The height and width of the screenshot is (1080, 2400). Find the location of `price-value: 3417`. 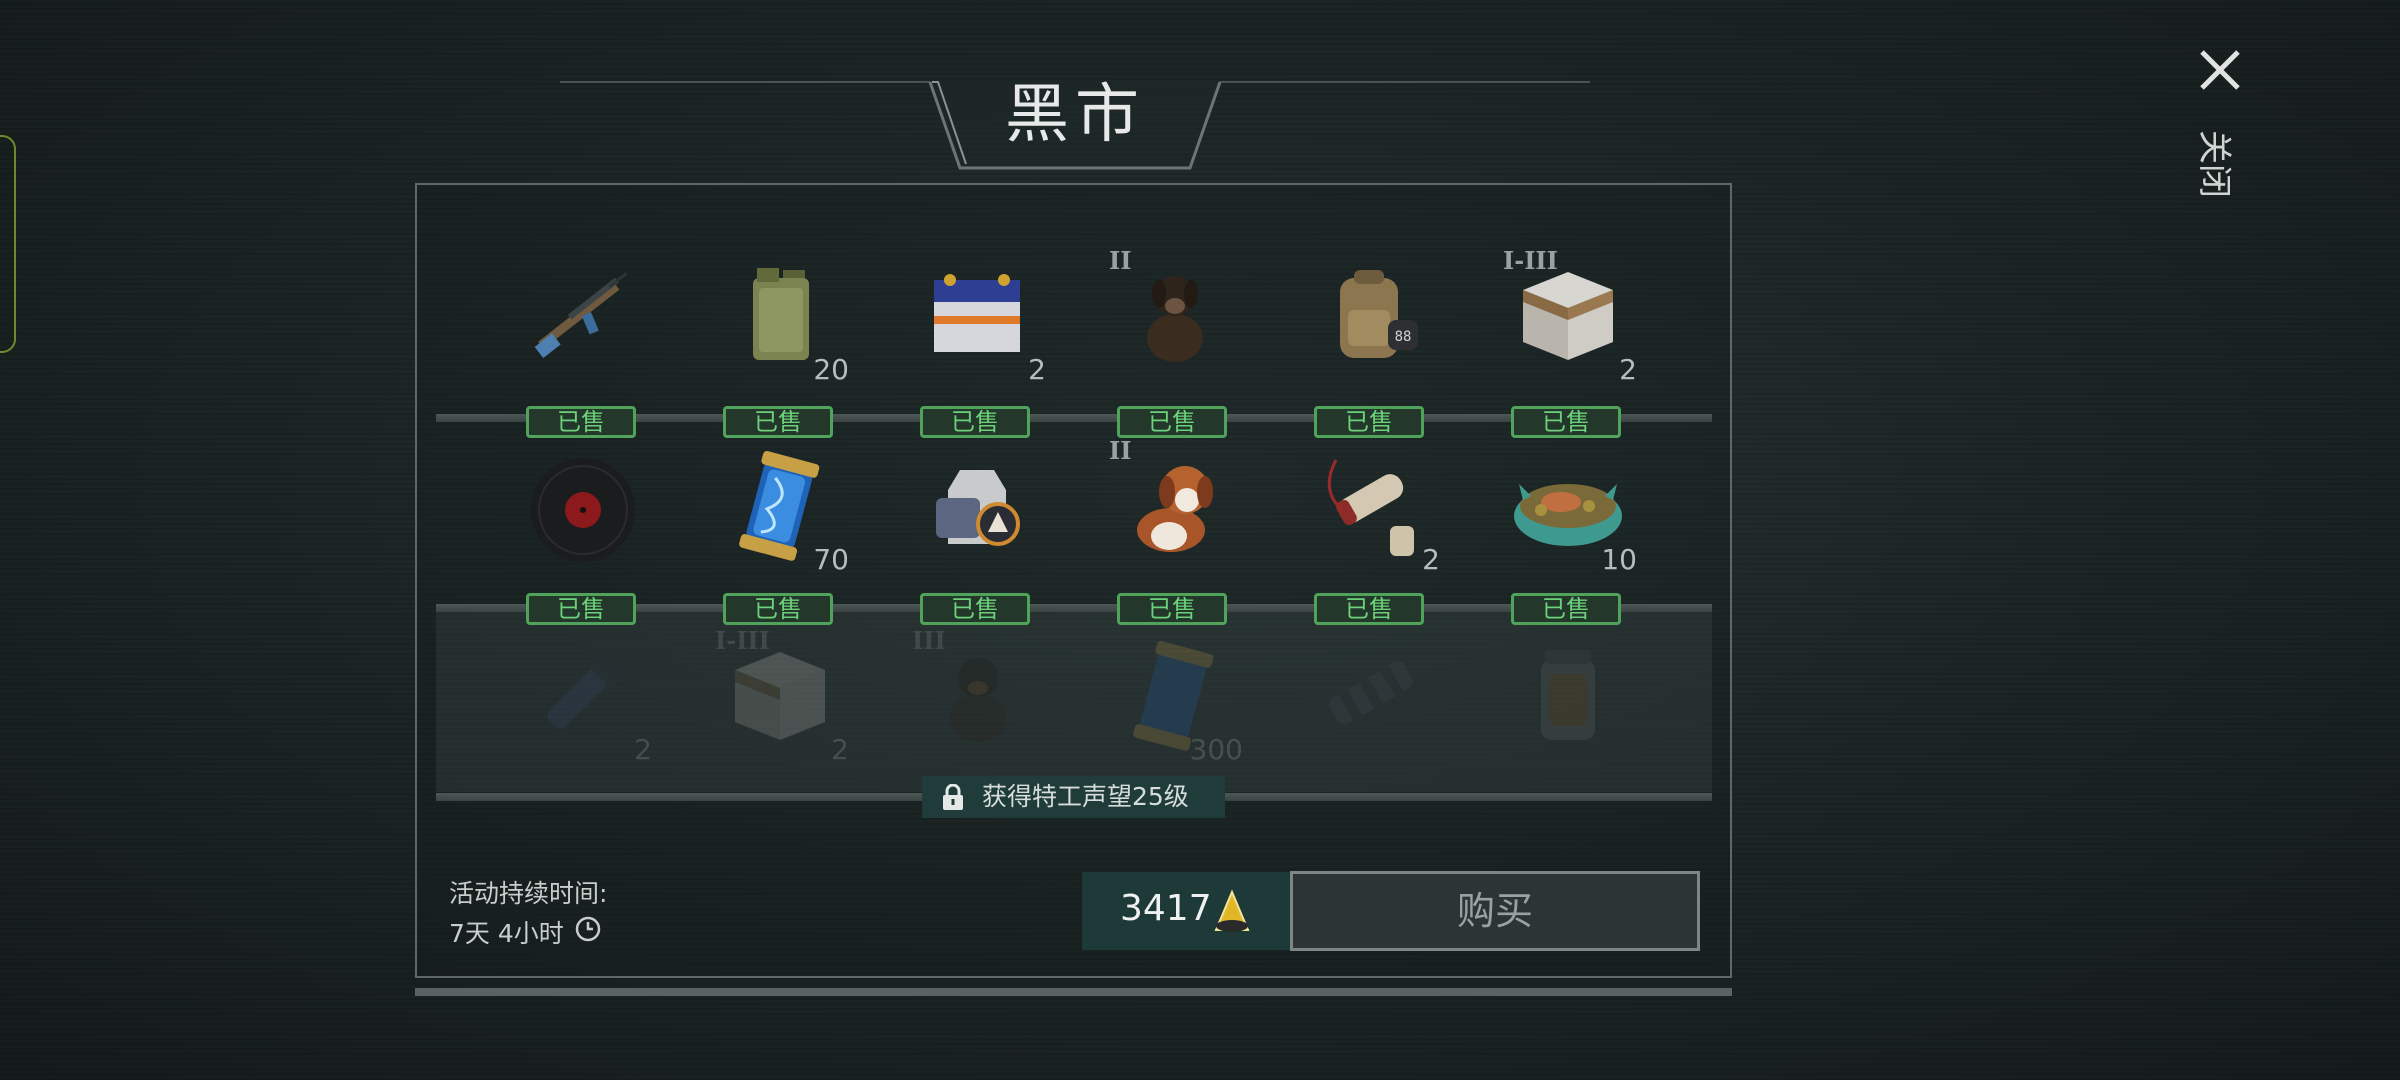

price-value: 3417 is located at coordinates (1166, 908).